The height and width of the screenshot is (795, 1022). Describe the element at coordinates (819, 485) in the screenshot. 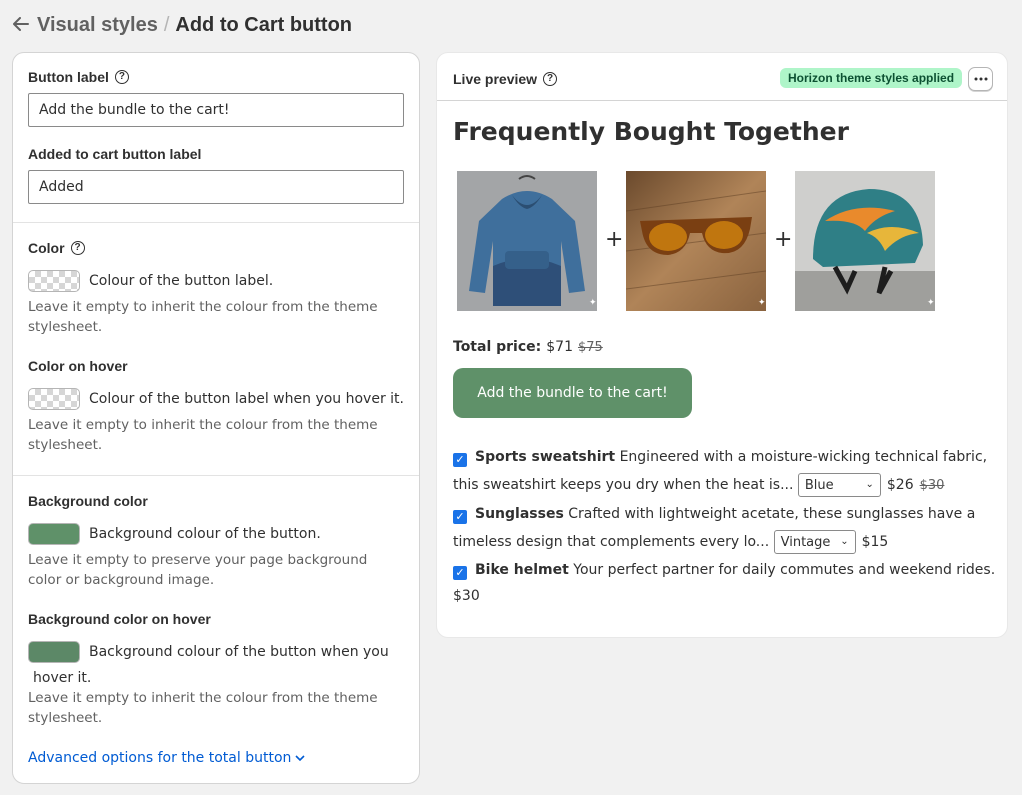

I see `variant-value: Blue` at that location.